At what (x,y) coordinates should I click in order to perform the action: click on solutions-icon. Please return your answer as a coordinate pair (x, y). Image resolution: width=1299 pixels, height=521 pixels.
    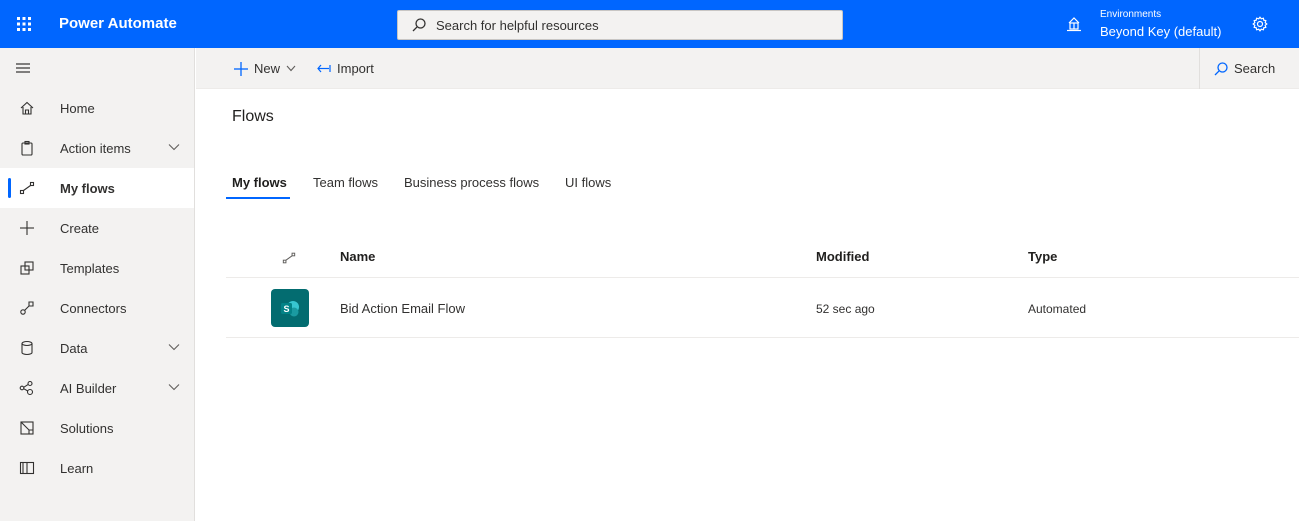
    Looking at the image, I should click on (27, 428).